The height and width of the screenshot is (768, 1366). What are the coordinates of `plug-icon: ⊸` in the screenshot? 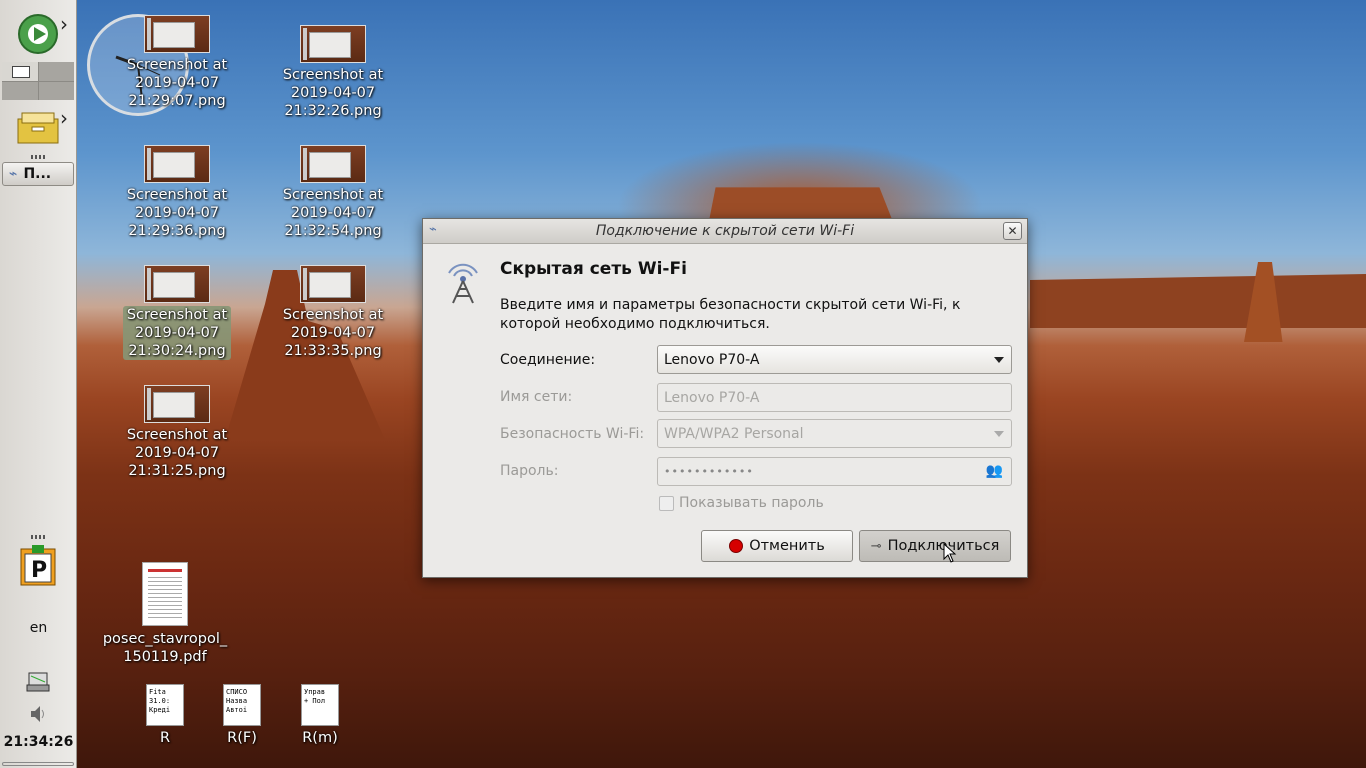 It's located at (876, 546).